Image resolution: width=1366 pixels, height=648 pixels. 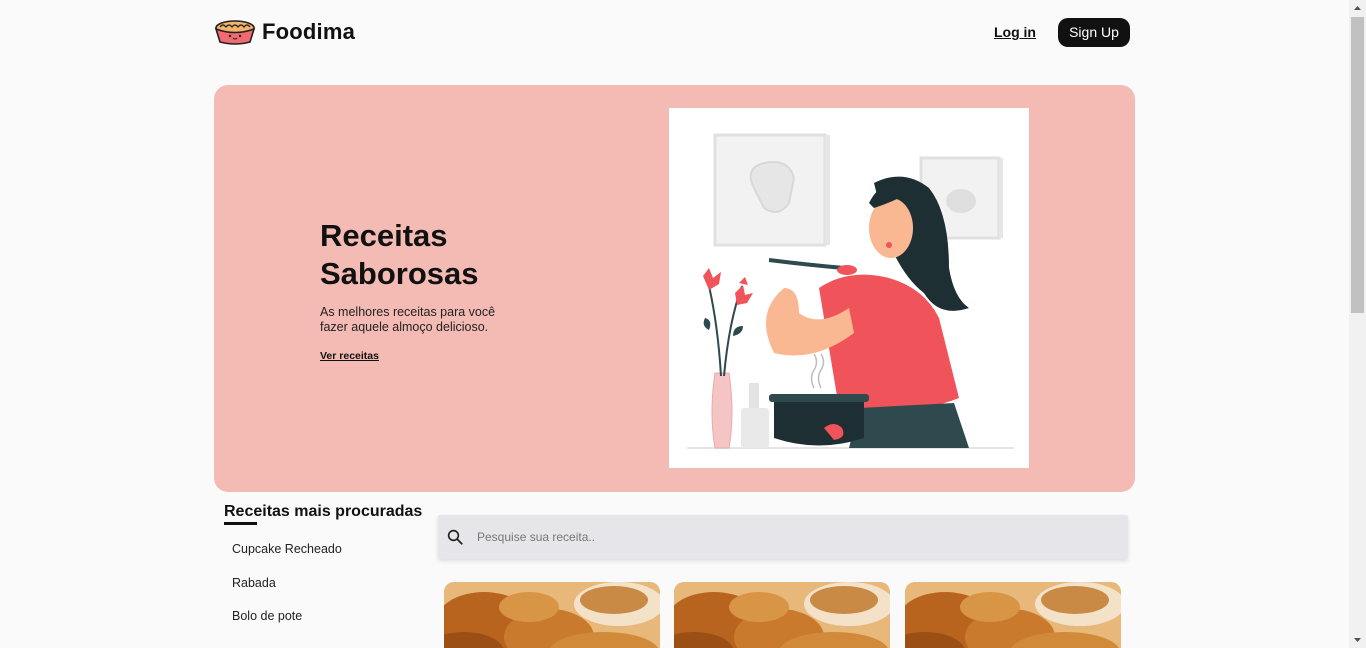 I want to click on page-scrollbar, so click(x=1357, y=324).